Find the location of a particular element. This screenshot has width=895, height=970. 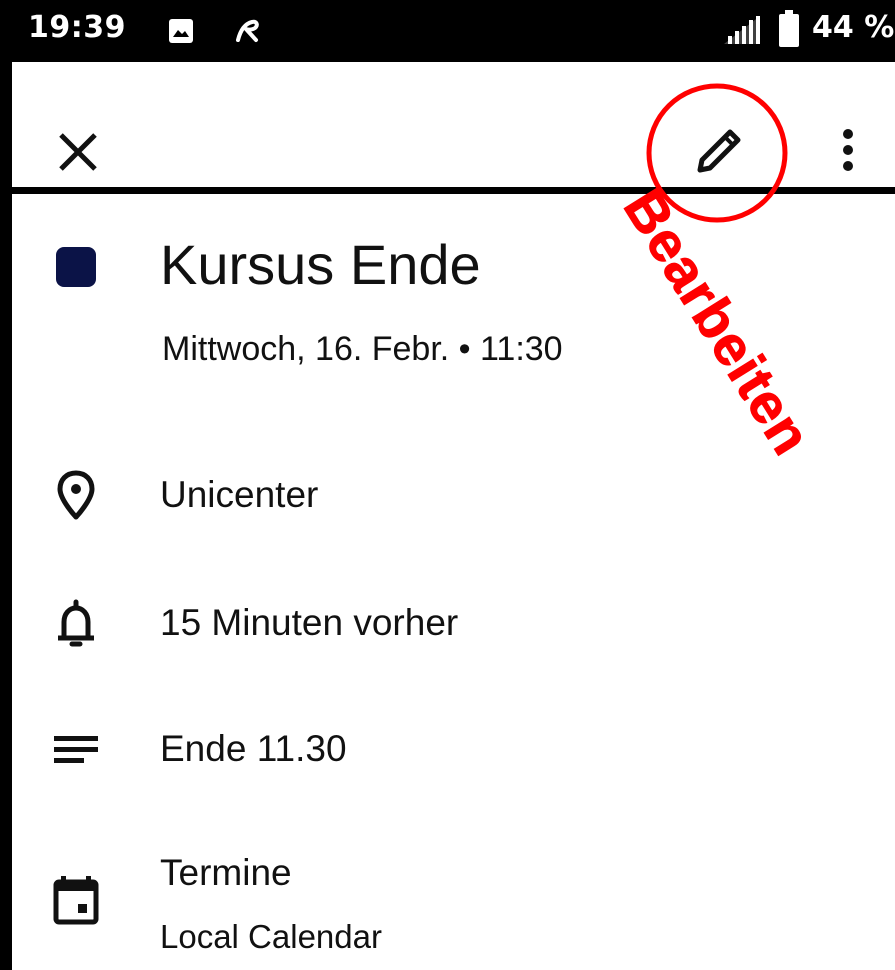

battery-icon is located at coordinates (789, 28).